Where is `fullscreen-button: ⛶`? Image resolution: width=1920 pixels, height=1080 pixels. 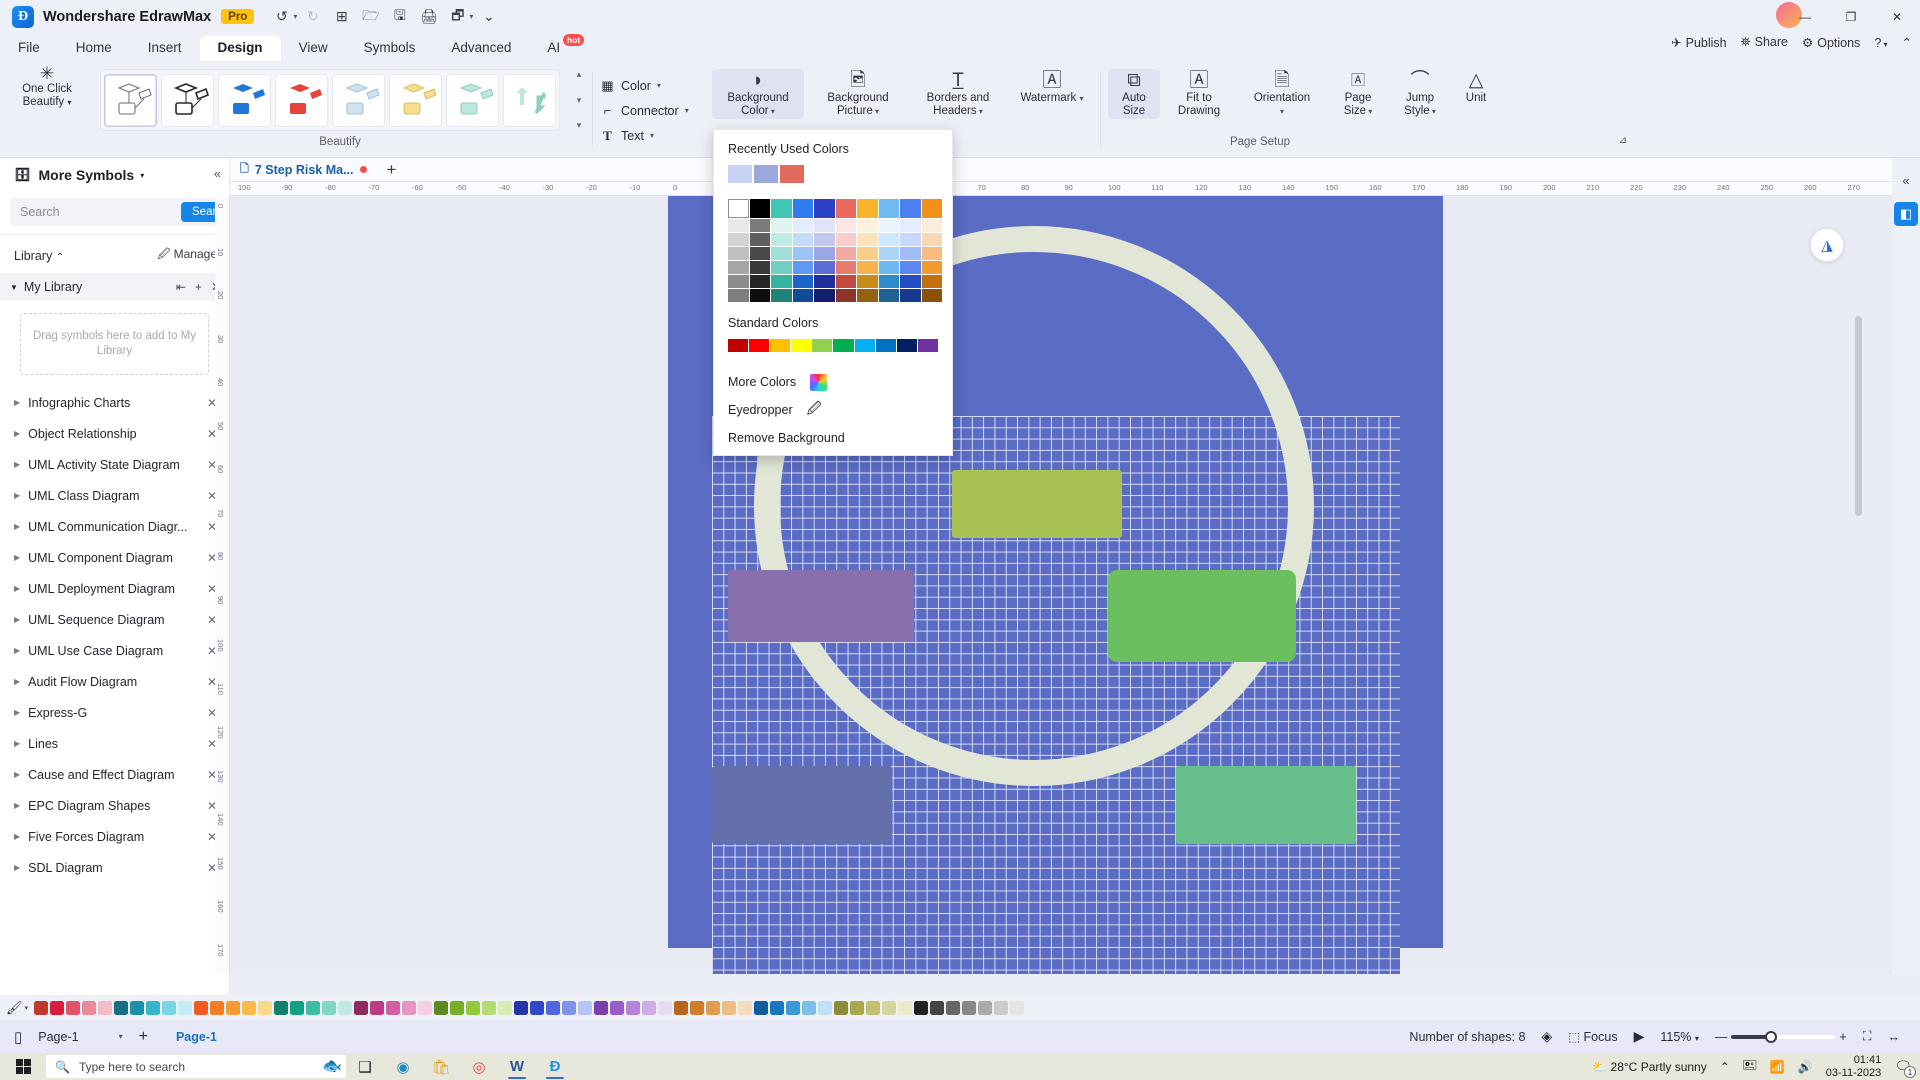
fullscreen-button: ⛶ is located at coordinates (1867, 1036).